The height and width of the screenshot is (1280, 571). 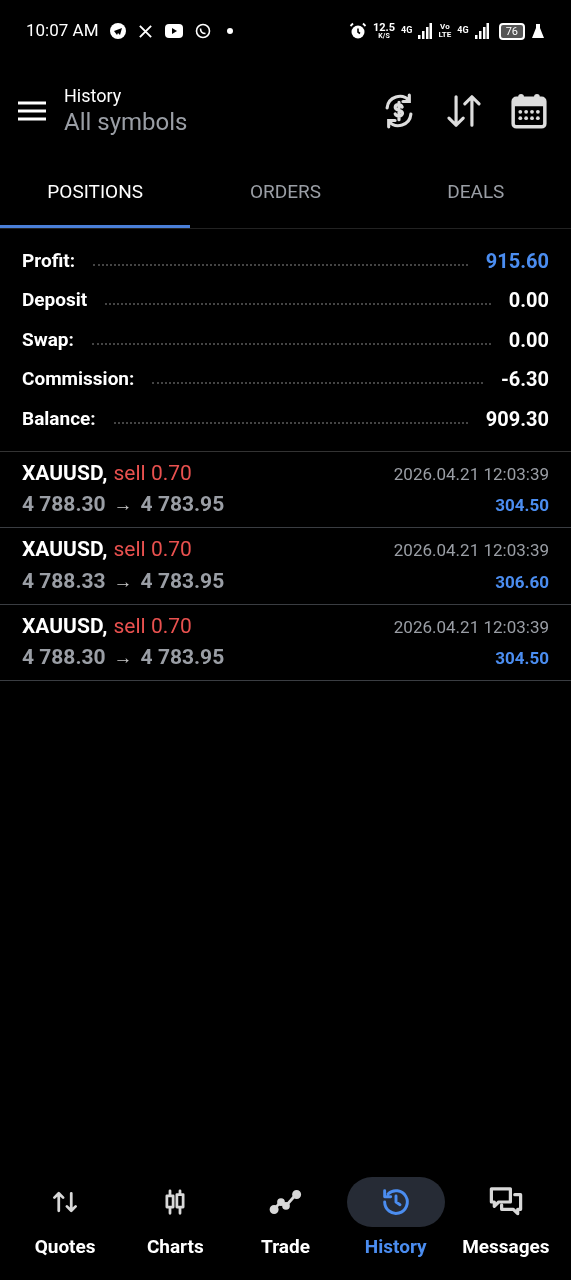 What do you see at coordinates (517, 261) in the screenshot?
I see `summary-value: 915.60` at bounding box center [517, 261].